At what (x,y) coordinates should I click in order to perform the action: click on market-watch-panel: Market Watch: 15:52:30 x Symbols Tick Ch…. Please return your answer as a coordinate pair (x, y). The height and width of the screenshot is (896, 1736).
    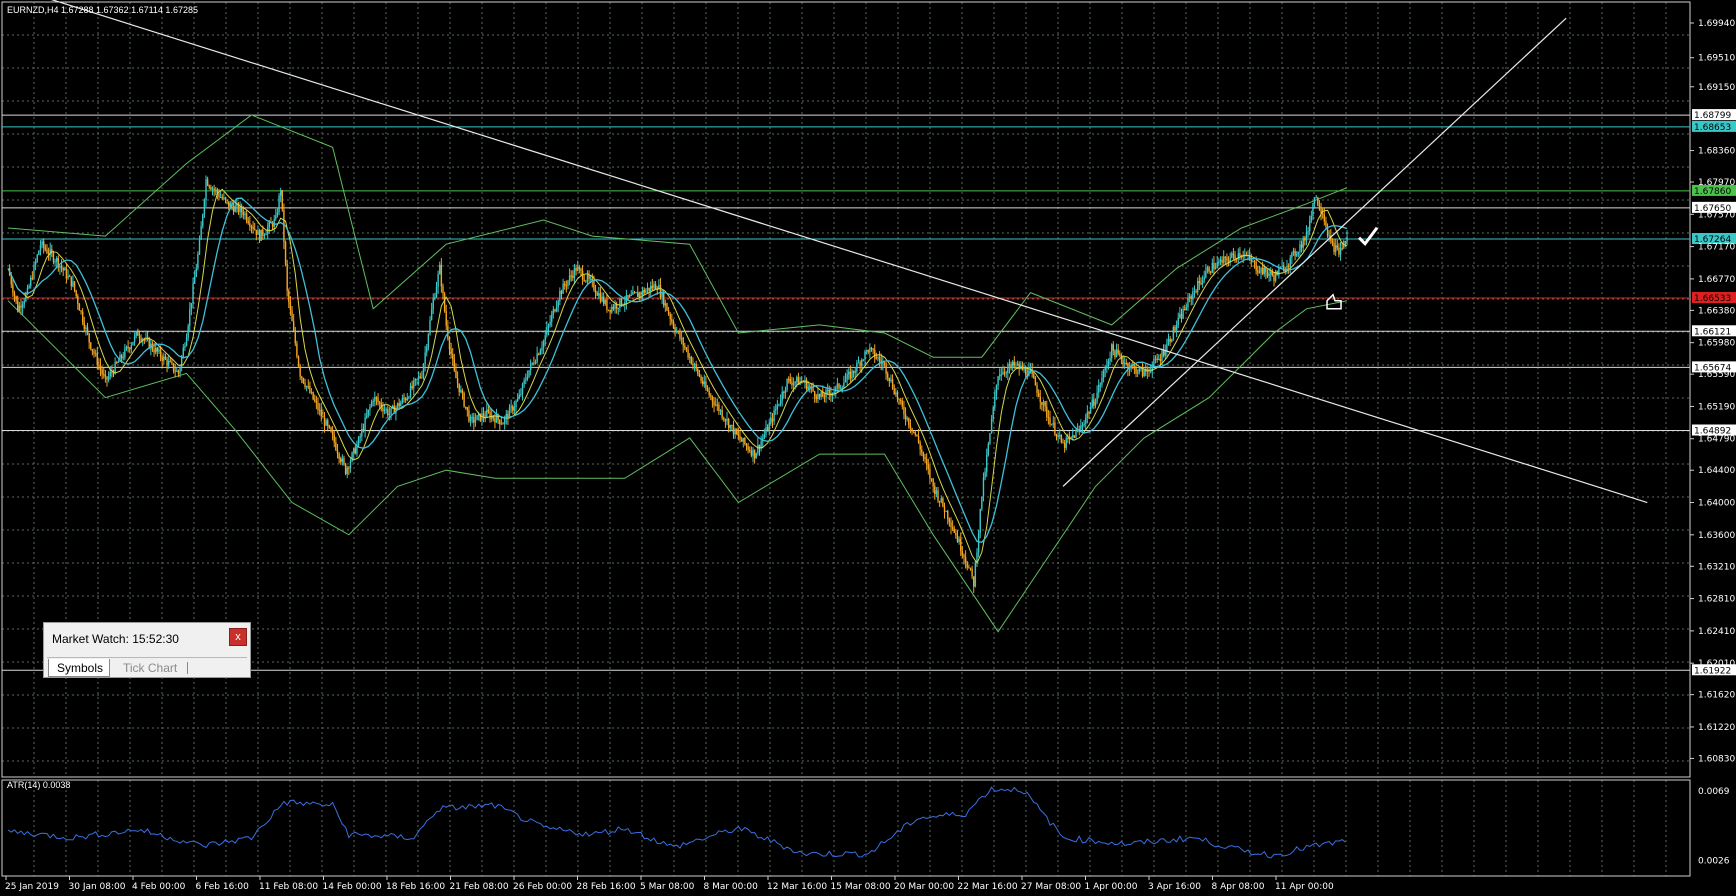
    Looking at the image, I should click on (147, 650).